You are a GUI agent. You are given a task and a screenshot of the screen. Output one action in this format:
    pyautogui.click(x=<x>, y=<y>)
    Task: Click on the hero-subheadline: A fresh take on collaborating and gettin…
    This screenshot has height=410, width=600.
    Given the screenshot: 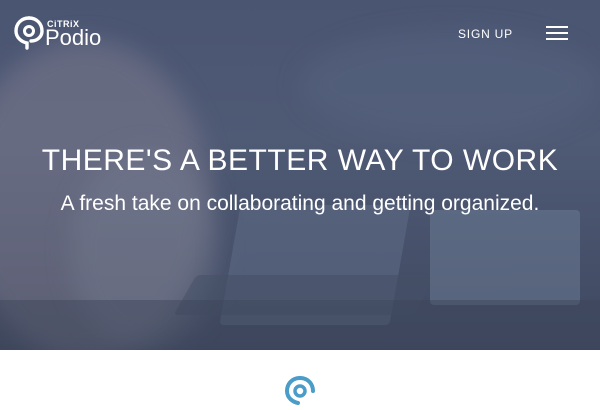 What is the action you would take?
    pyautogui.click(x=300, y=203)
    